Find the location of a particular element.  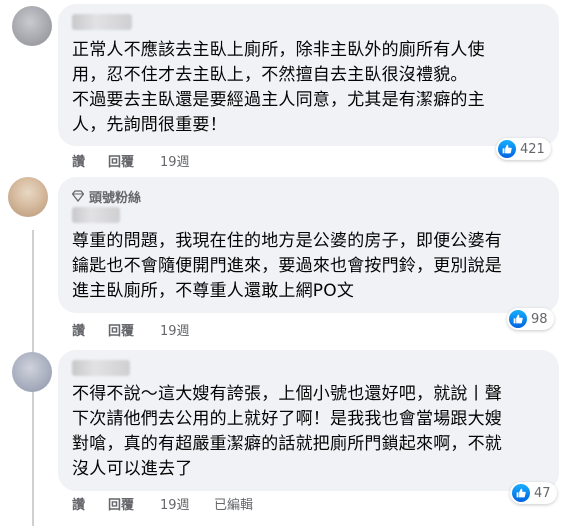

reaction-count-badge: 47 is located at coordinates (533, 493).